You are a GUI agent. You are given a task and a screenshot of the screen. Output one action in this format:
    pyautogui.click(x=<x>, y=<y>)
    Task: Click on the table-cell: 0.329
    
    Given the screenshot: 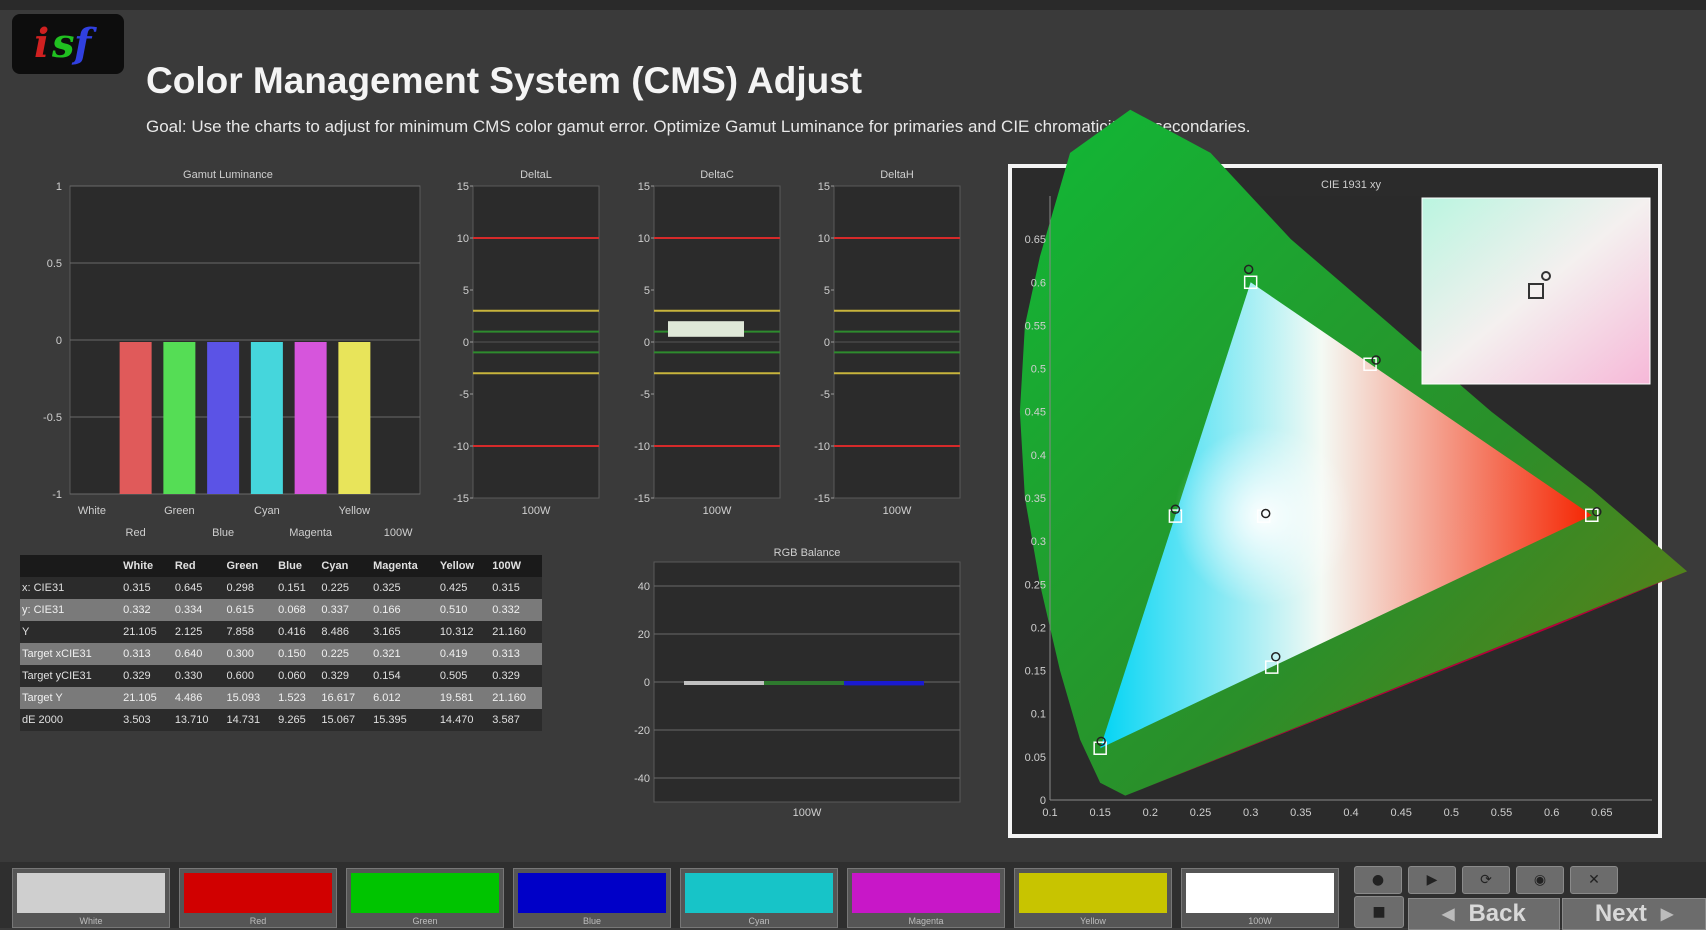 What is the action you would take?
    pyautogui.click(x=147, y=676)
    